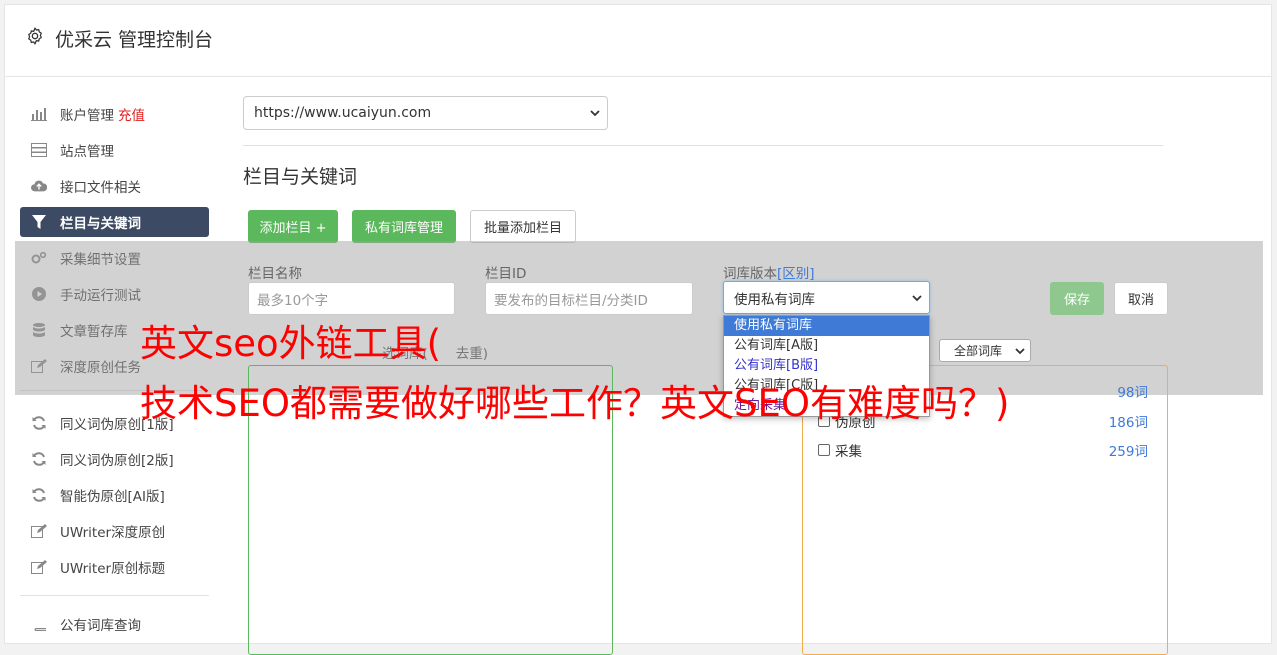 The image size is (1277, 655). Describe the element at coordinates (343, 113) in the screenshot. I see `site-url-value: https://www.ucaiyun.com` at that location.